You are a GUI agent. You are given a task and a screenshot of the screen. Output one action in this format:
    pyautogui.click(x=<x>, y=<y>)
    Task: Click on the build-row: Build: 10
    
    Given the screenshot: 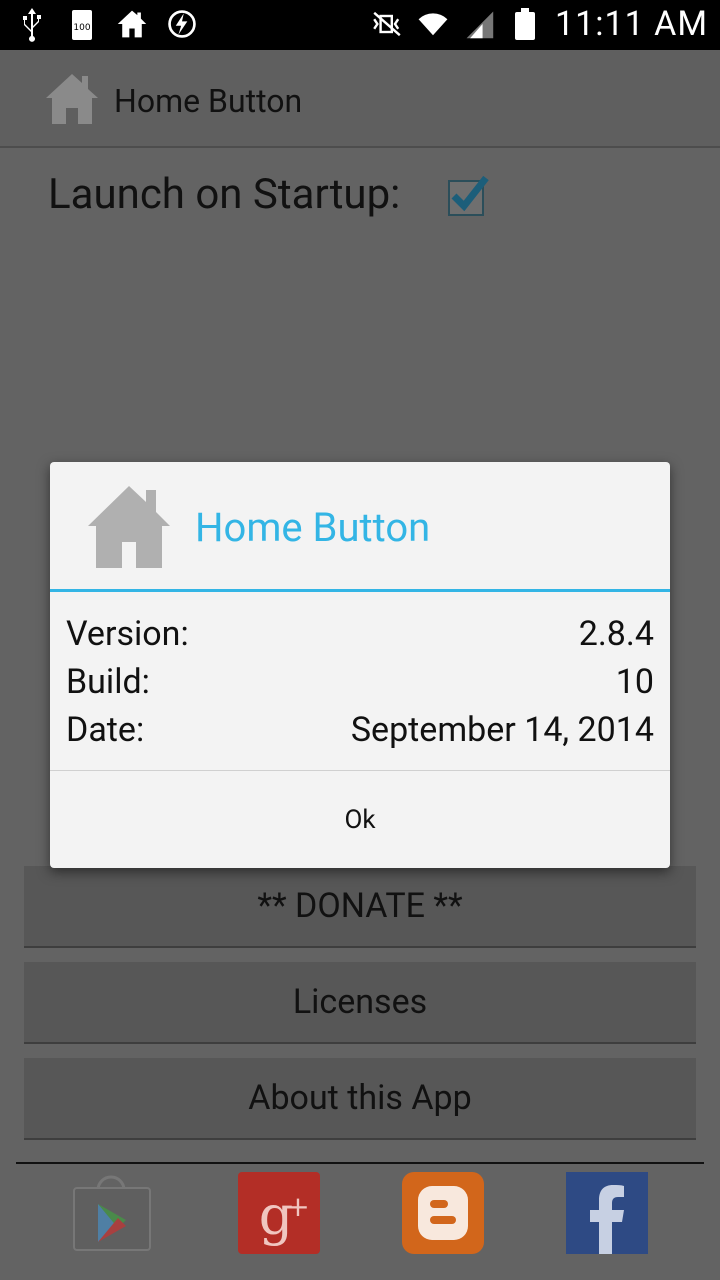 What is the action you would take?
    pyautogui.click(x=360, y=682)
    